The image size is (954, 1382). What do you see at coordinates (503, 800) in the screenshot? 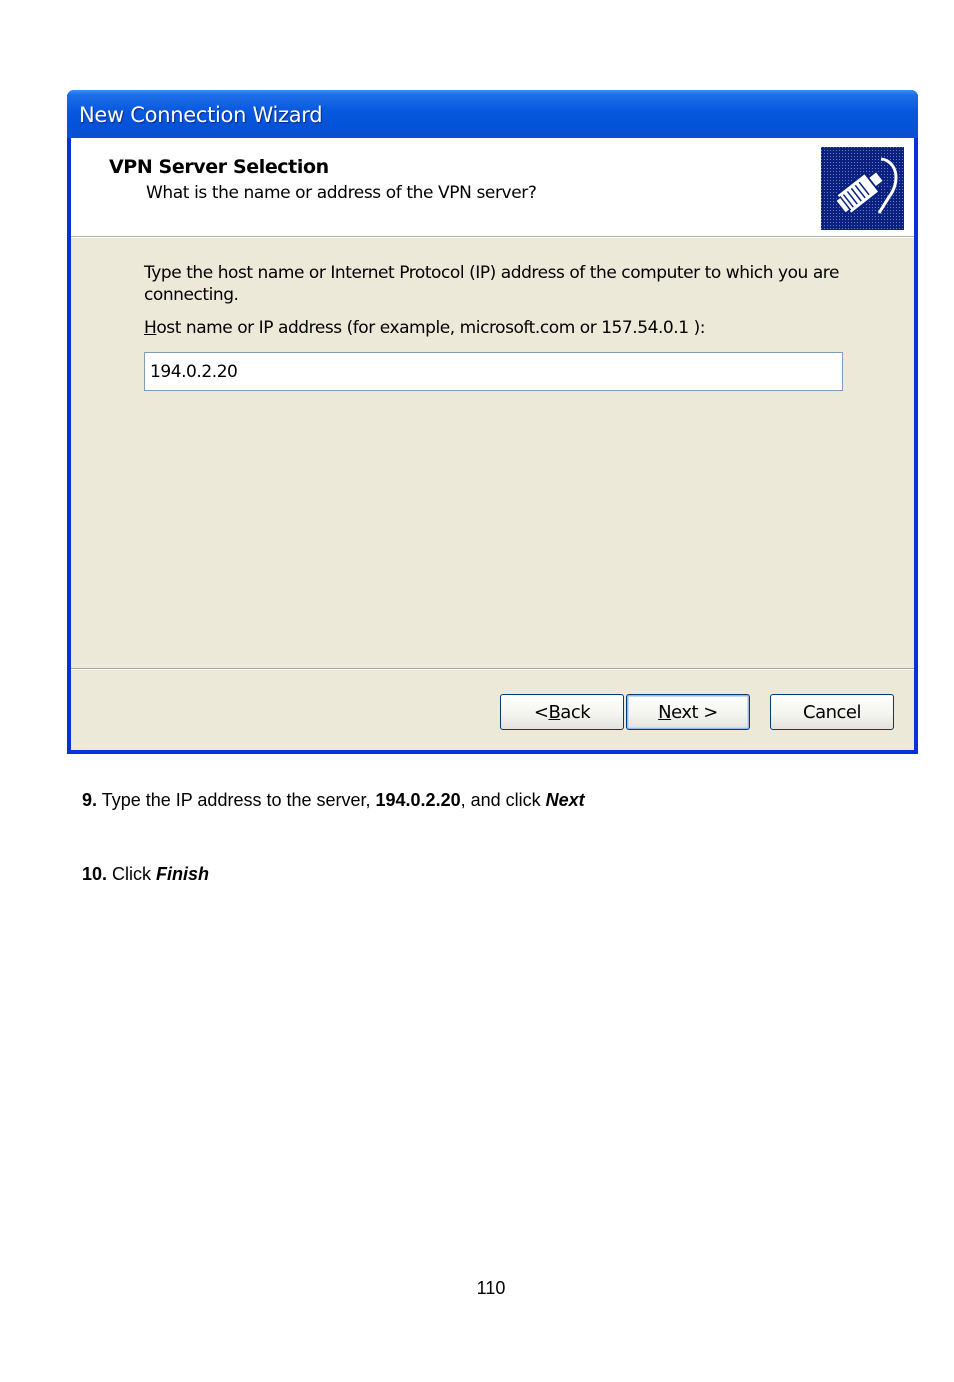
I see `step-9-text-b: , and click` at bounding box center [503, 800].